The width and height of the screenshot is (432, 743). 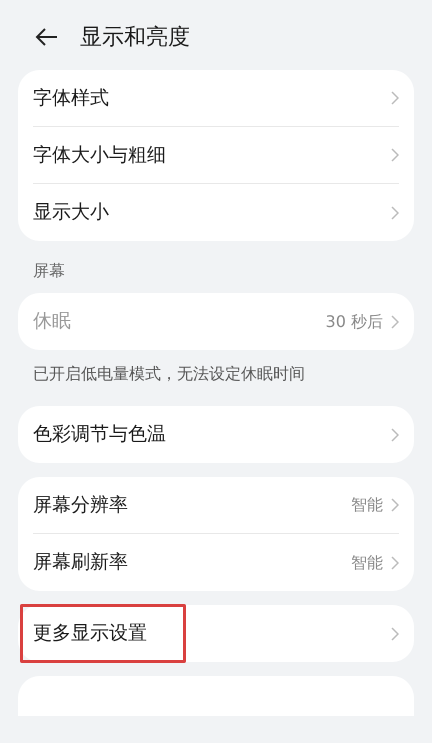 What do you see at coordinates (135, 38) in the screenshot?
I see `page-title: 显示和亮度` at bounding box center [135, 38].